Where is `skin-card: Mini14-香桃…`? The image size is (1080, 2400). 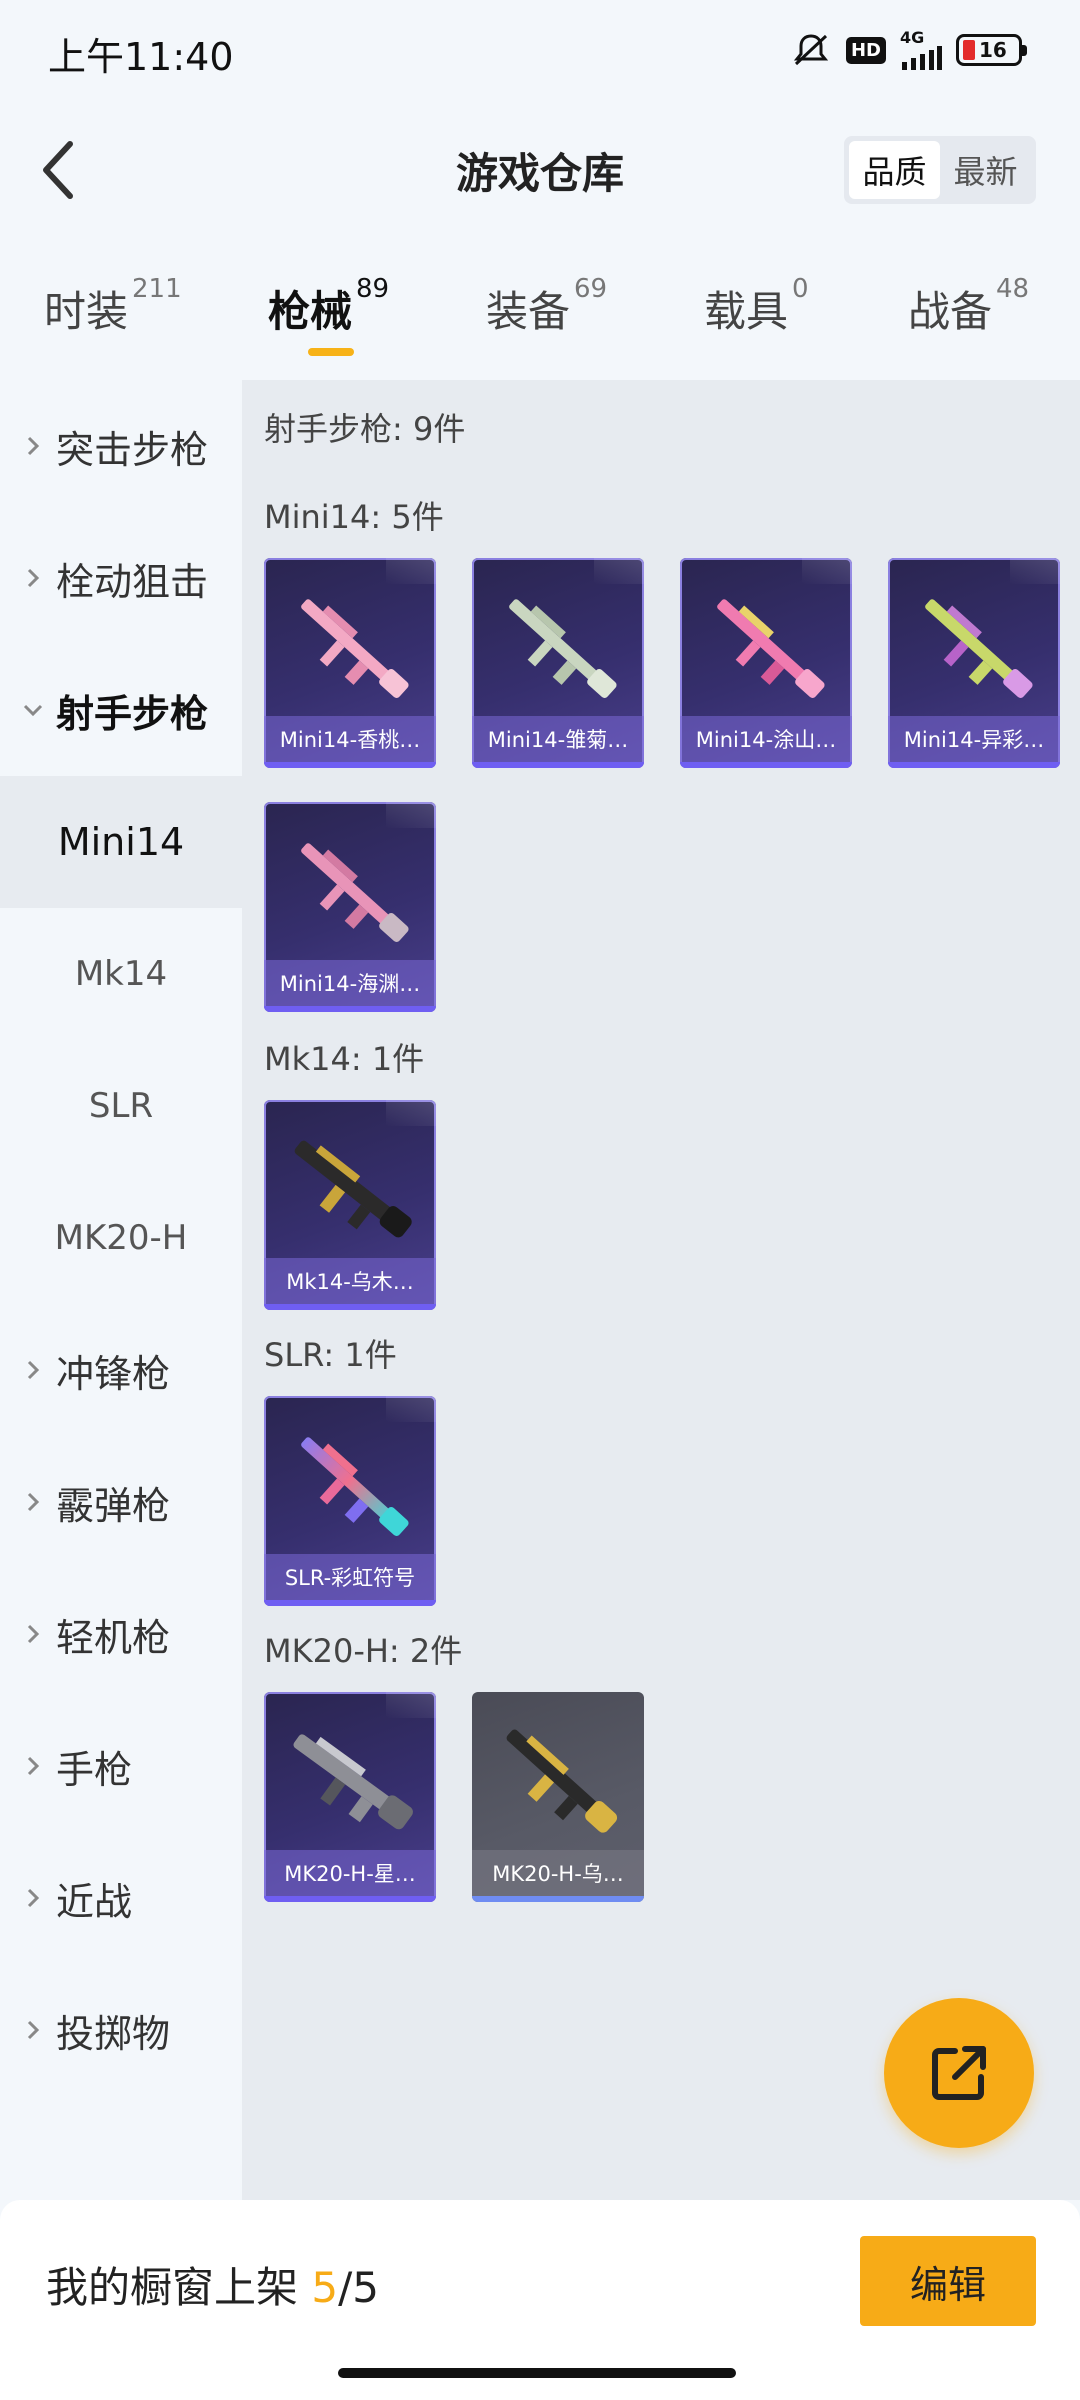 skin-card: Mini14-香桃… is located at coordinates (350, 663).